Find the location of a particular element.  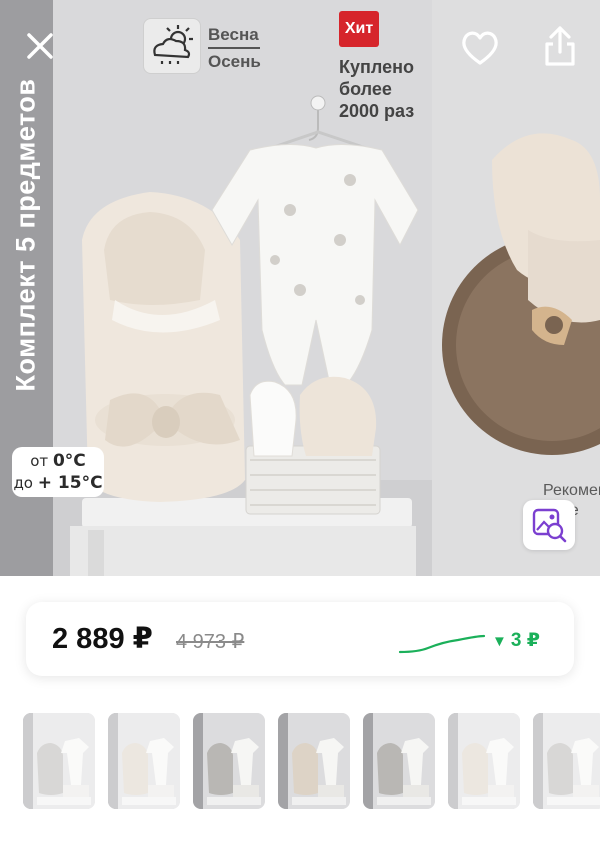

current-price: 2 889 ₽ is located at coordinates (102, 639).